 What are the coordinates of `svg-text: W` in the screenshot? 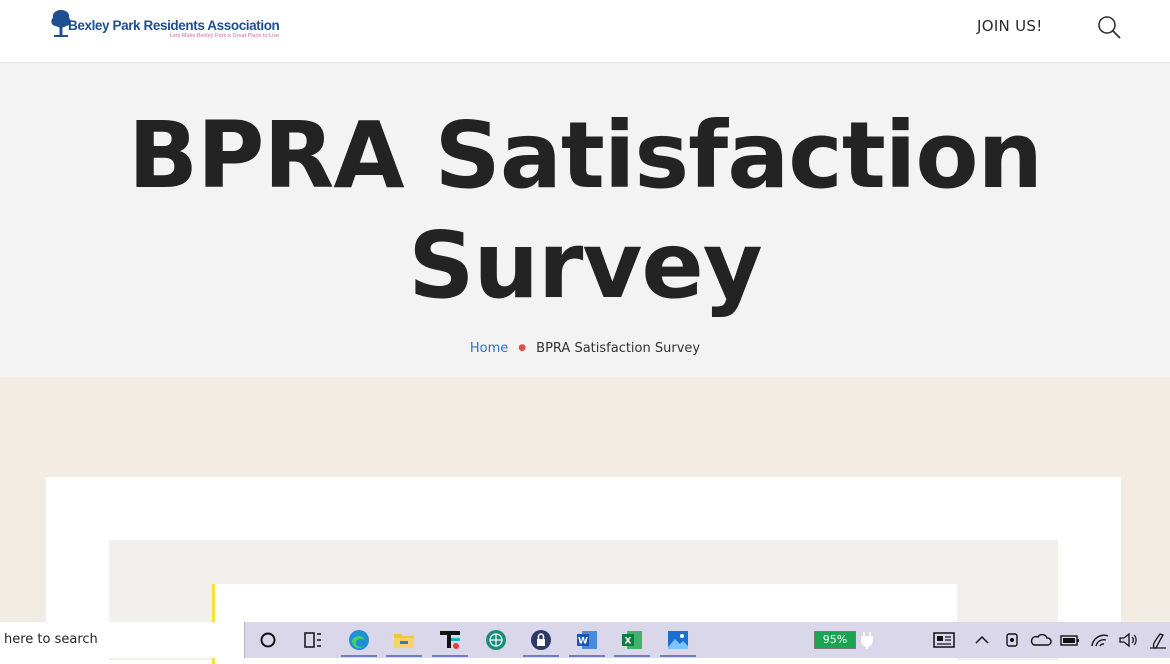 It's located at (583, 642).